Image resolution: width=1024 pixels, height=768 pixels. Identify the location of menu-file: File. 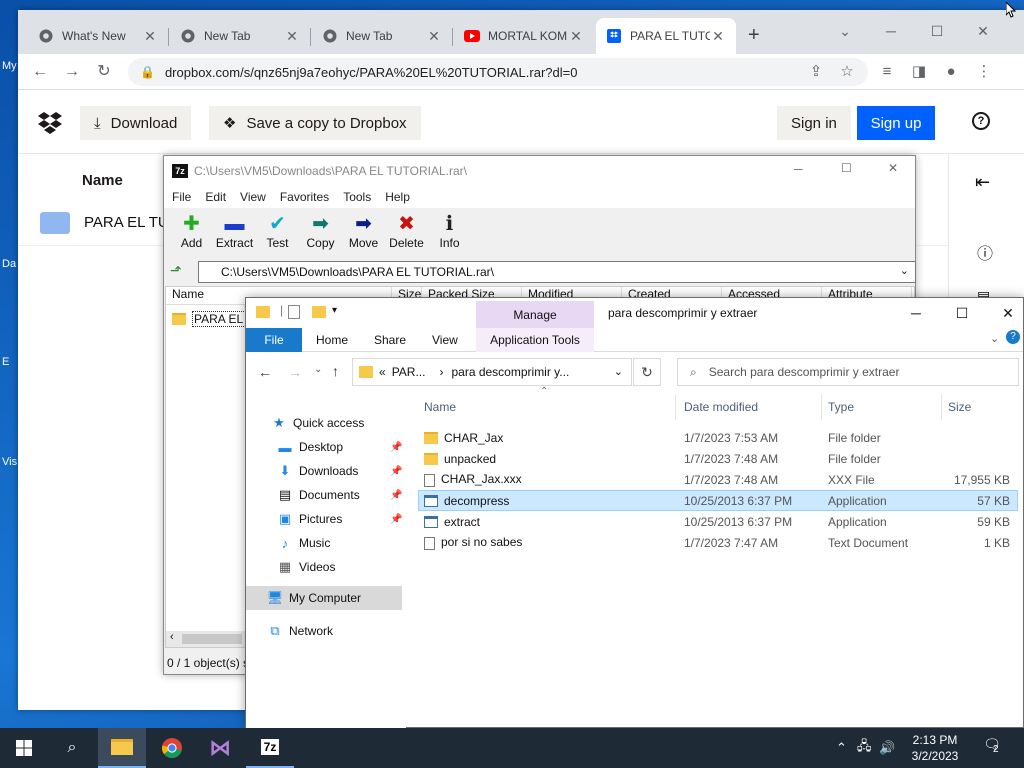
(181, 197).